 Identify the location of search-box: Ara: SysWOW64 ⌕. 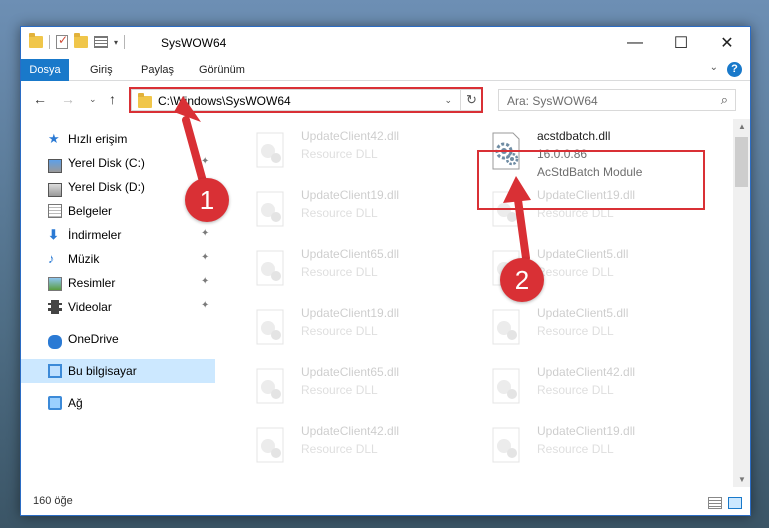
(617, 100).